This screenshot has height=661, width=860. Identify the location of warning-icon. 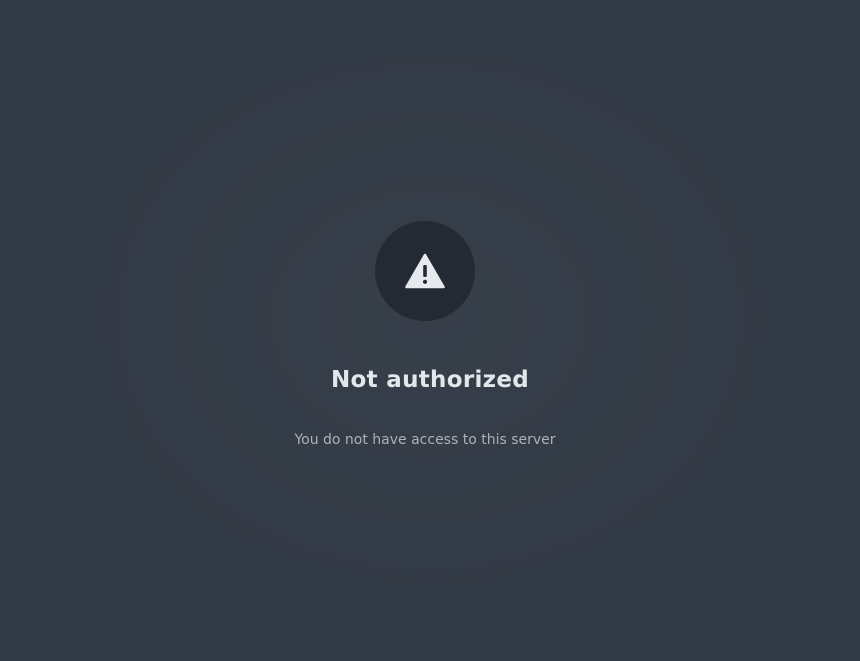
(425, 271).